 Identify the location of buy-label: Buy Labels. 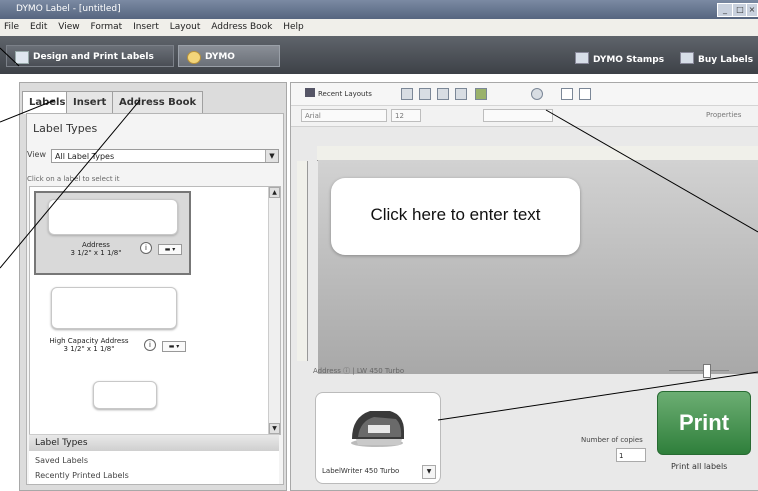
(726, 60).